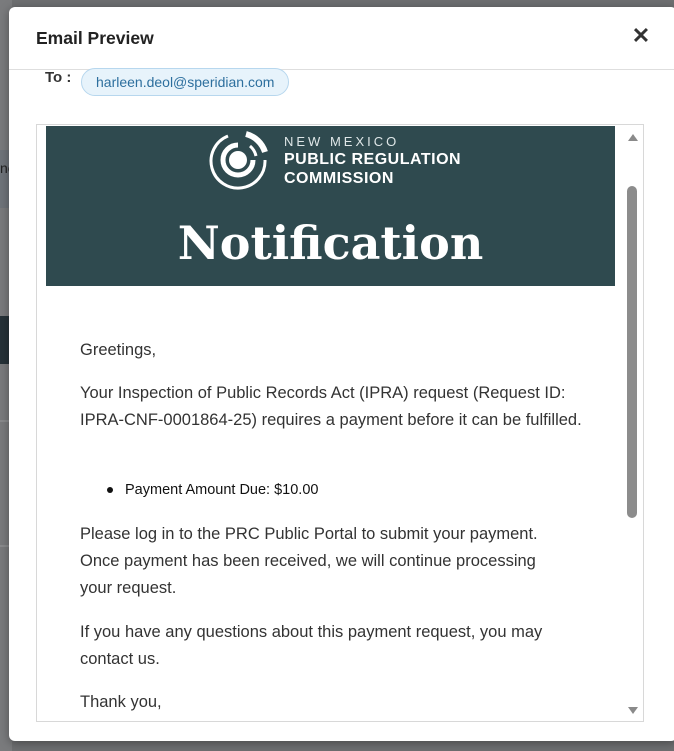  Describe the element at coordinates (330, 243) in the screenshot. I see `banner-title: Notification` at that location.